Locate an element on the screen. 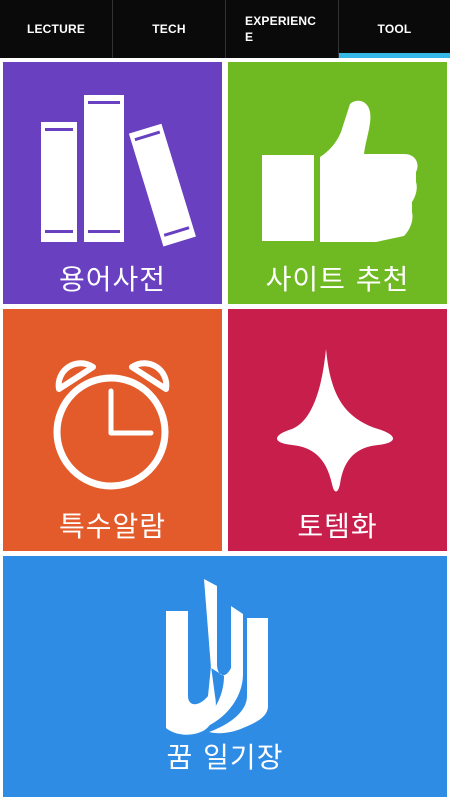  tab-tech: TECH is located at coordinates (168, 29).